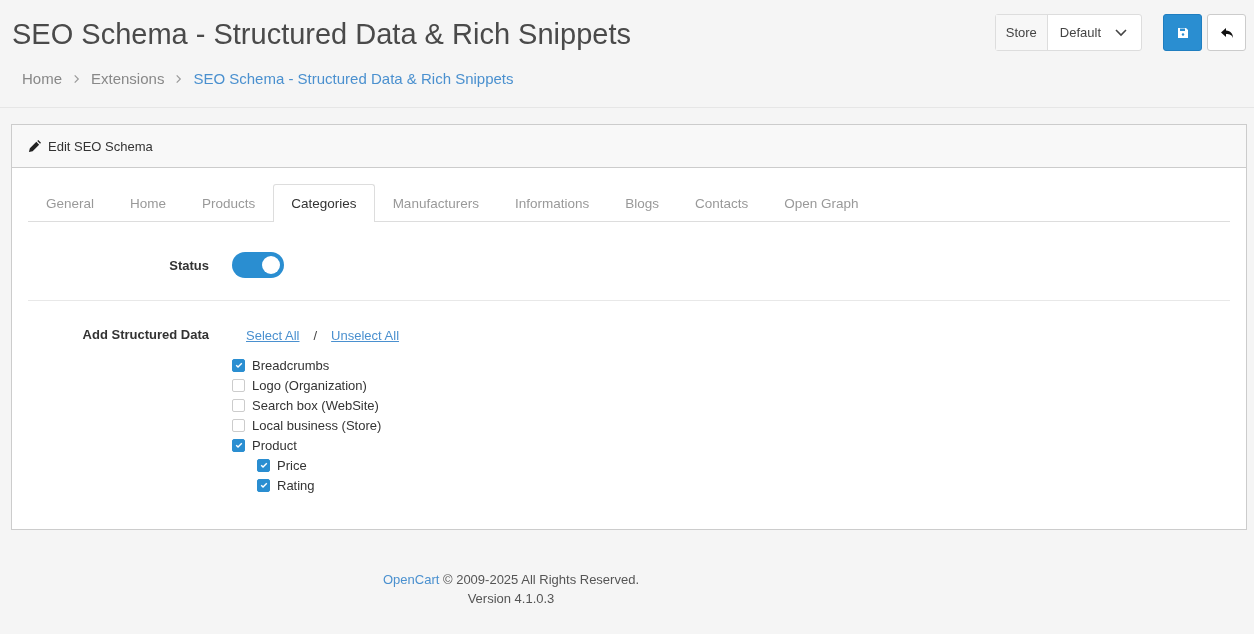 The height and width of the screenshot is (634, 1254). I want to click on structured-data-label: Add Structured Data, so click(145, 335).